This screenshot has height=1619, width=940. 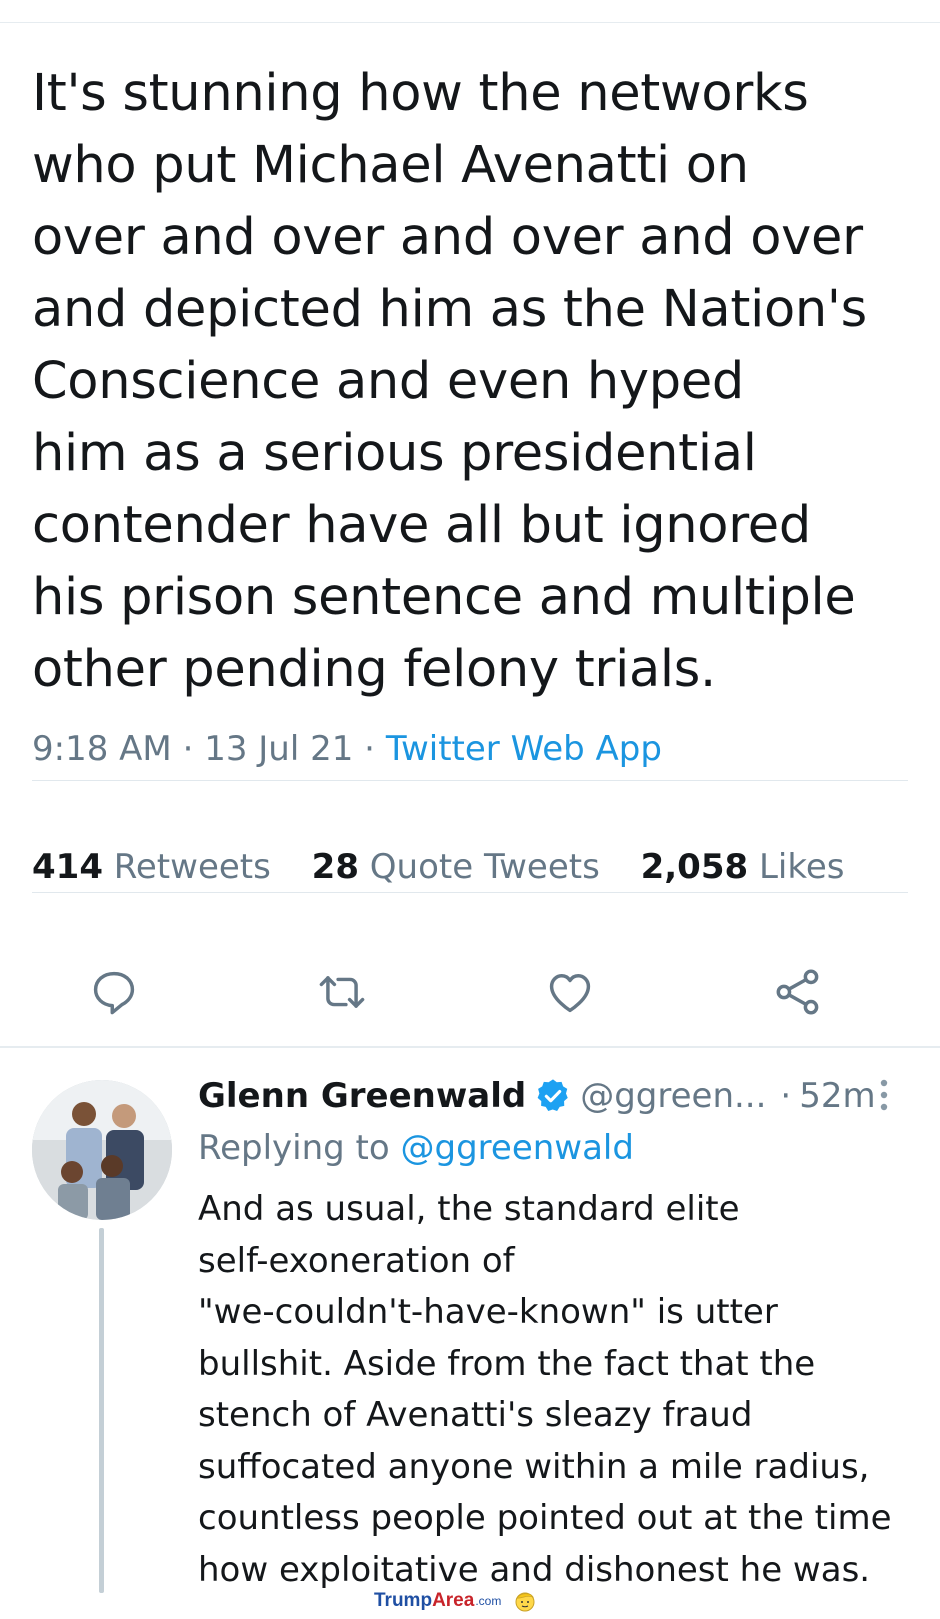 I want to click on like-button, so click(x=570, y=992).